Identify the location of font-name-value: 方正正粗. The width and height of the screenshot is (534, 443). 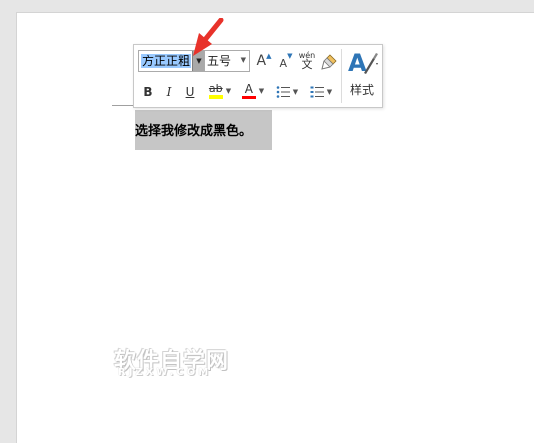
(166, 61).